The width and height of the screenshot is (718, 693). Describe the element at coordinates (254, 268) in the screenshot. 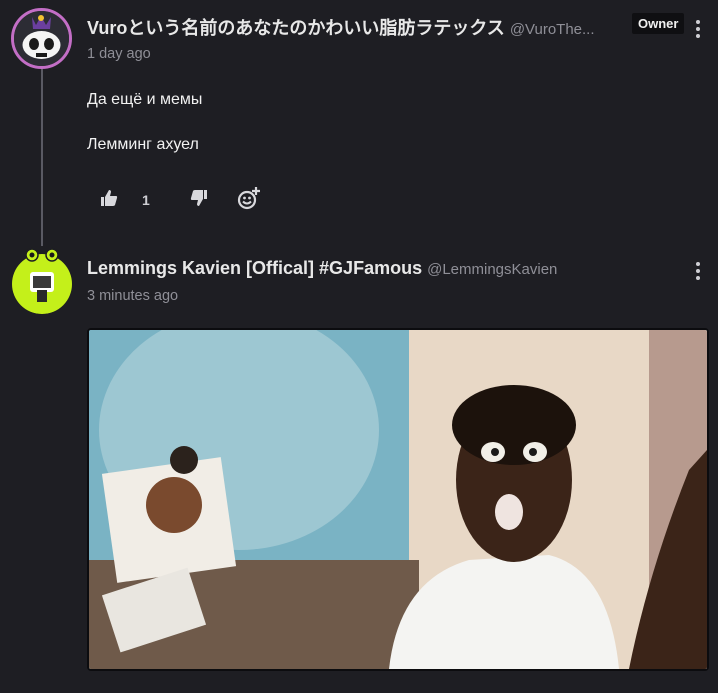

I see `author-name: Lemmings Kavien [Offical] #GJFamous` at that location.